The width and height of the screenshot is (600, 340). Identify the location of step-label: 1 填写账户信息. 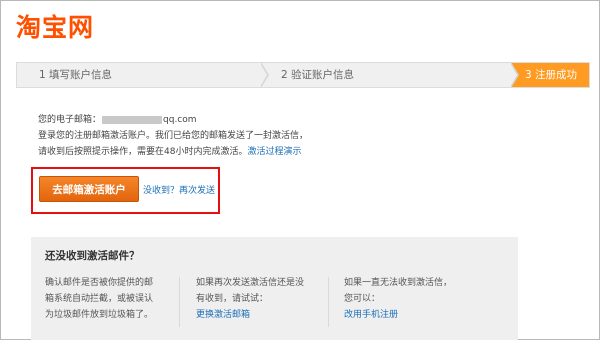
(76, 75).